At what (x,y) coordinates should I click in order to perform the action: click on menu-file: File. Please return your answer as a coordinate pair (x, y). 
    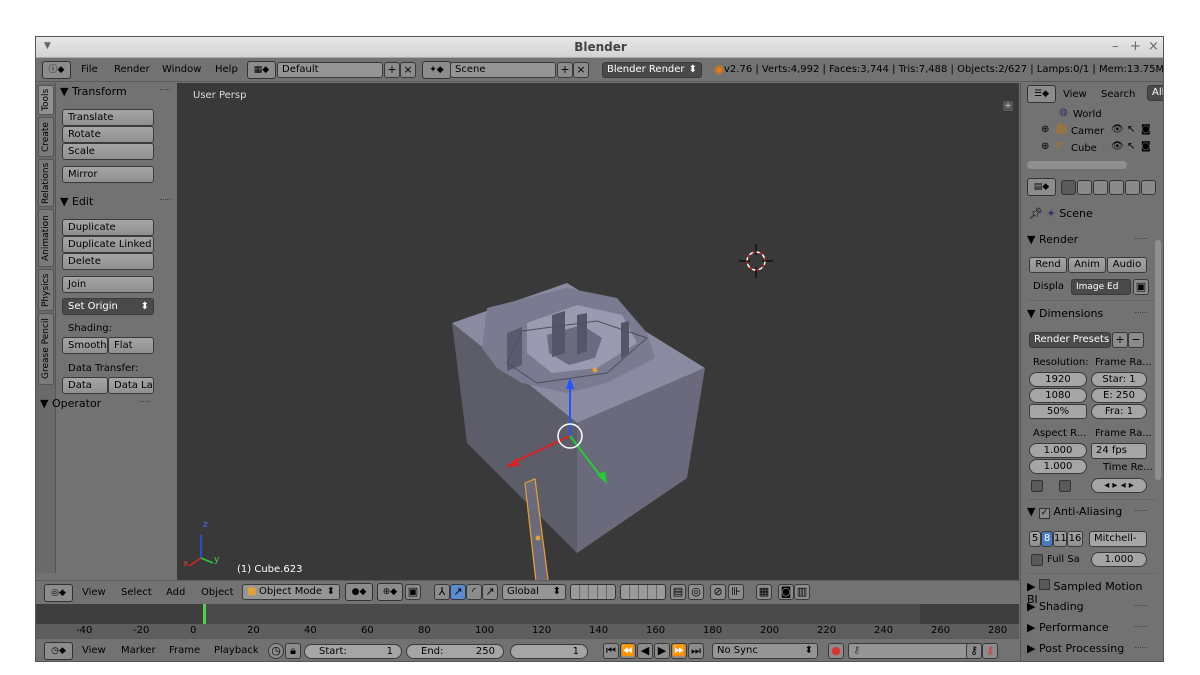
    Looking at the image, I should click on (89, 69).